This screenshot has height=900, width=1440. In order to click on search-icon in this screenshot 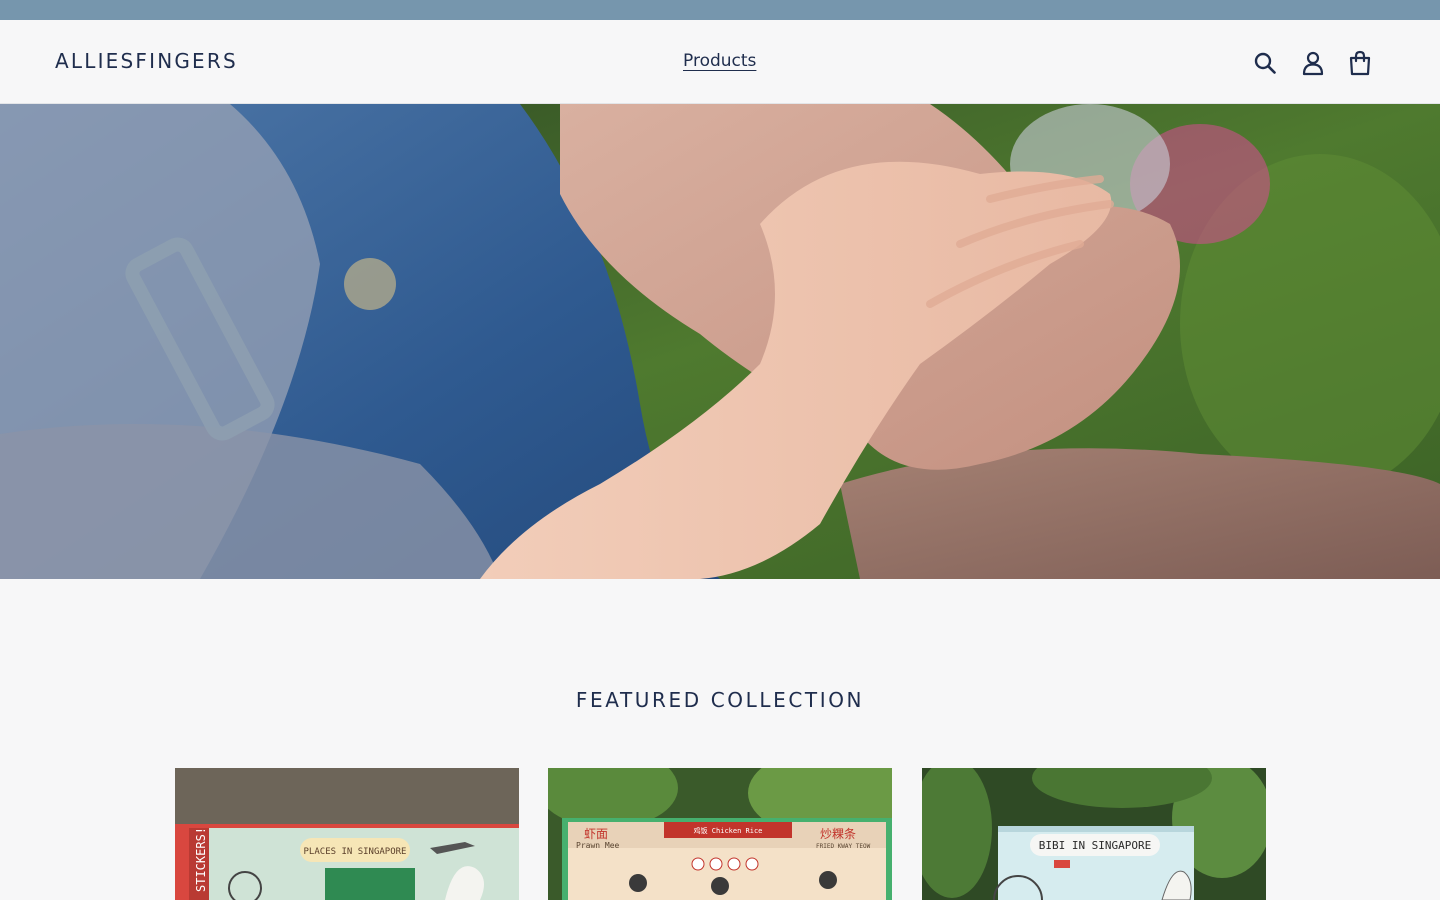, I will do `click(1265, 63)`.